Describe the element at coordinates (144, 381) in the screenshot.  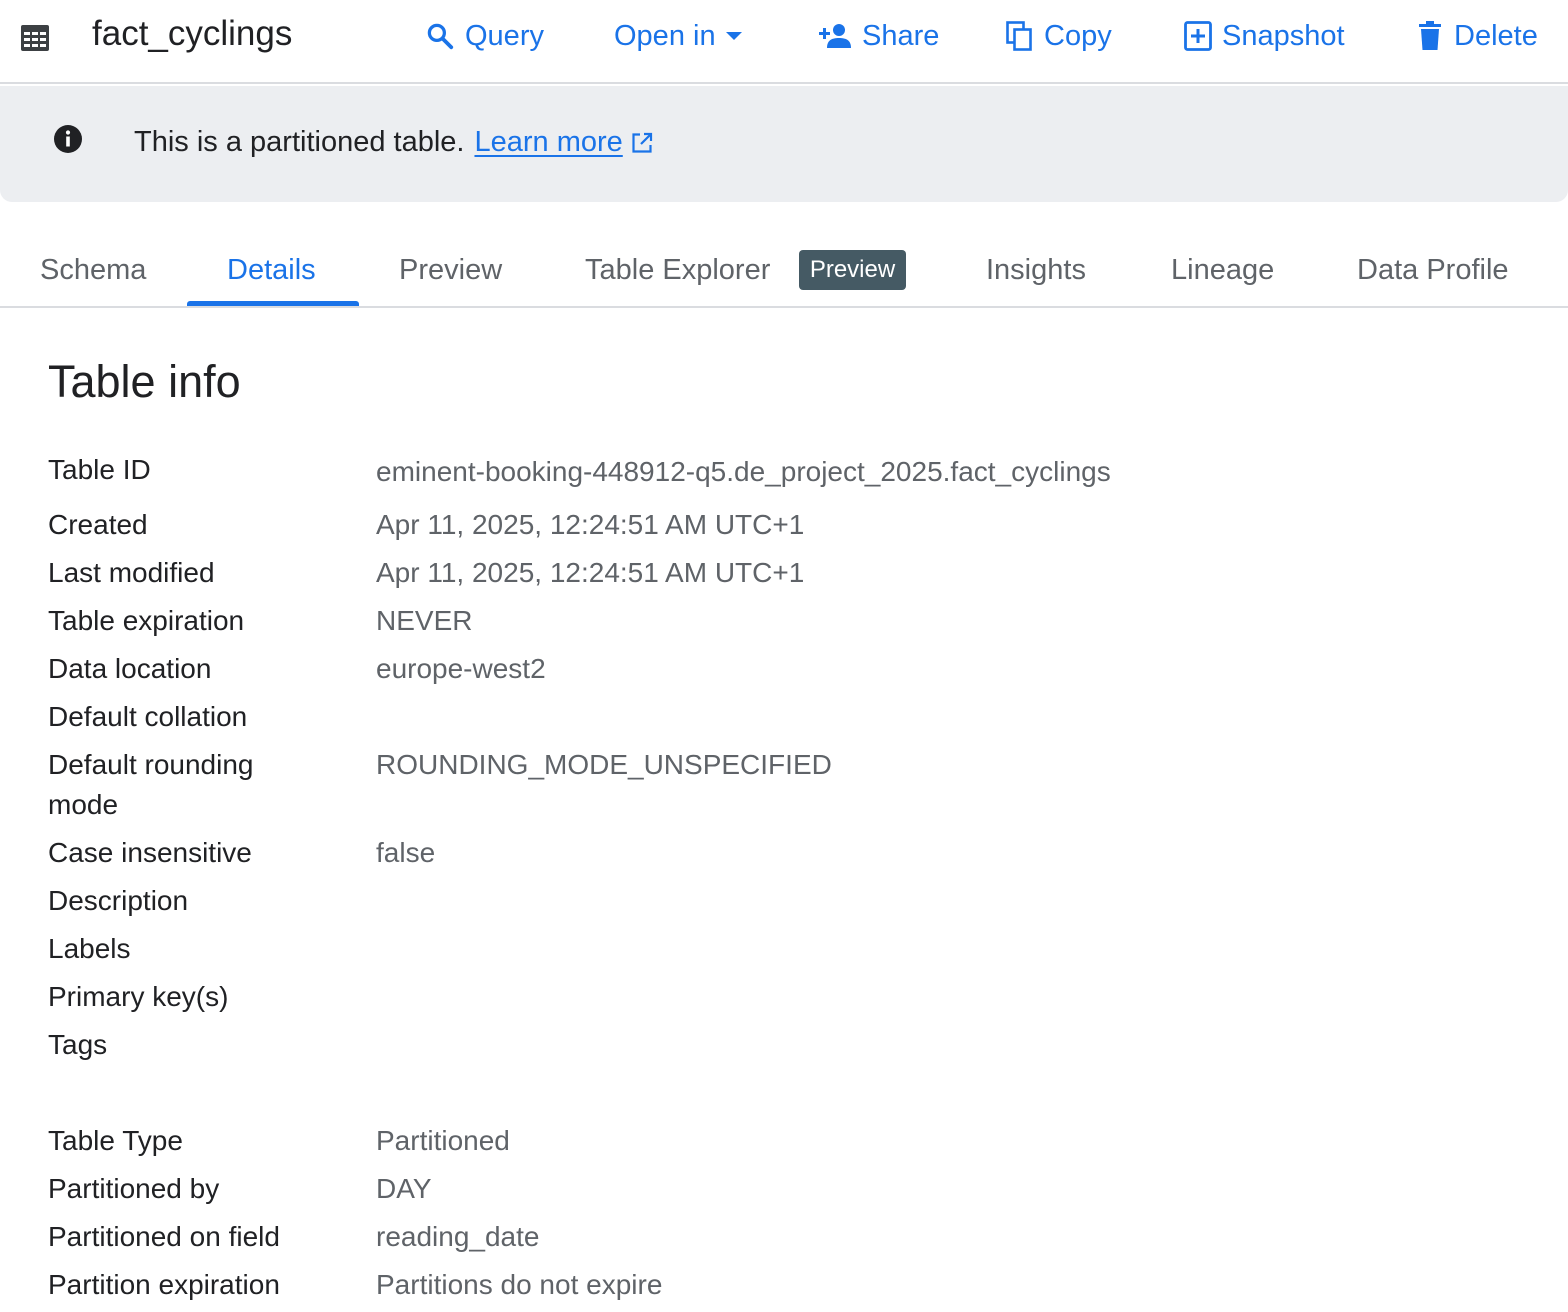
I see `section-title: Table info` at that location.